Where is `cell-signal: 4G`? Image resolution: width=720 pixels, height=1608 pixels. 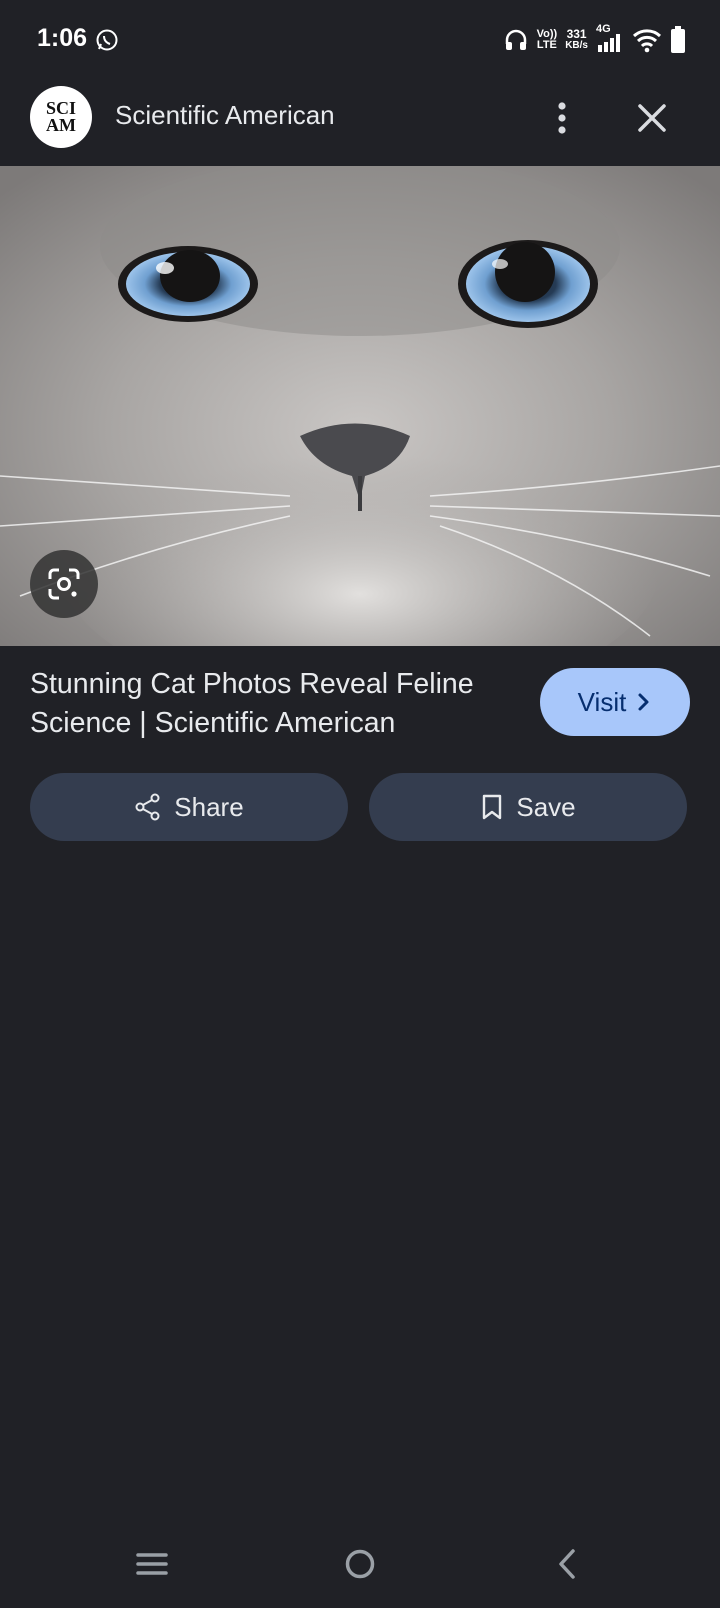 cell-signal: 4G is located at coordinates (610, 39).